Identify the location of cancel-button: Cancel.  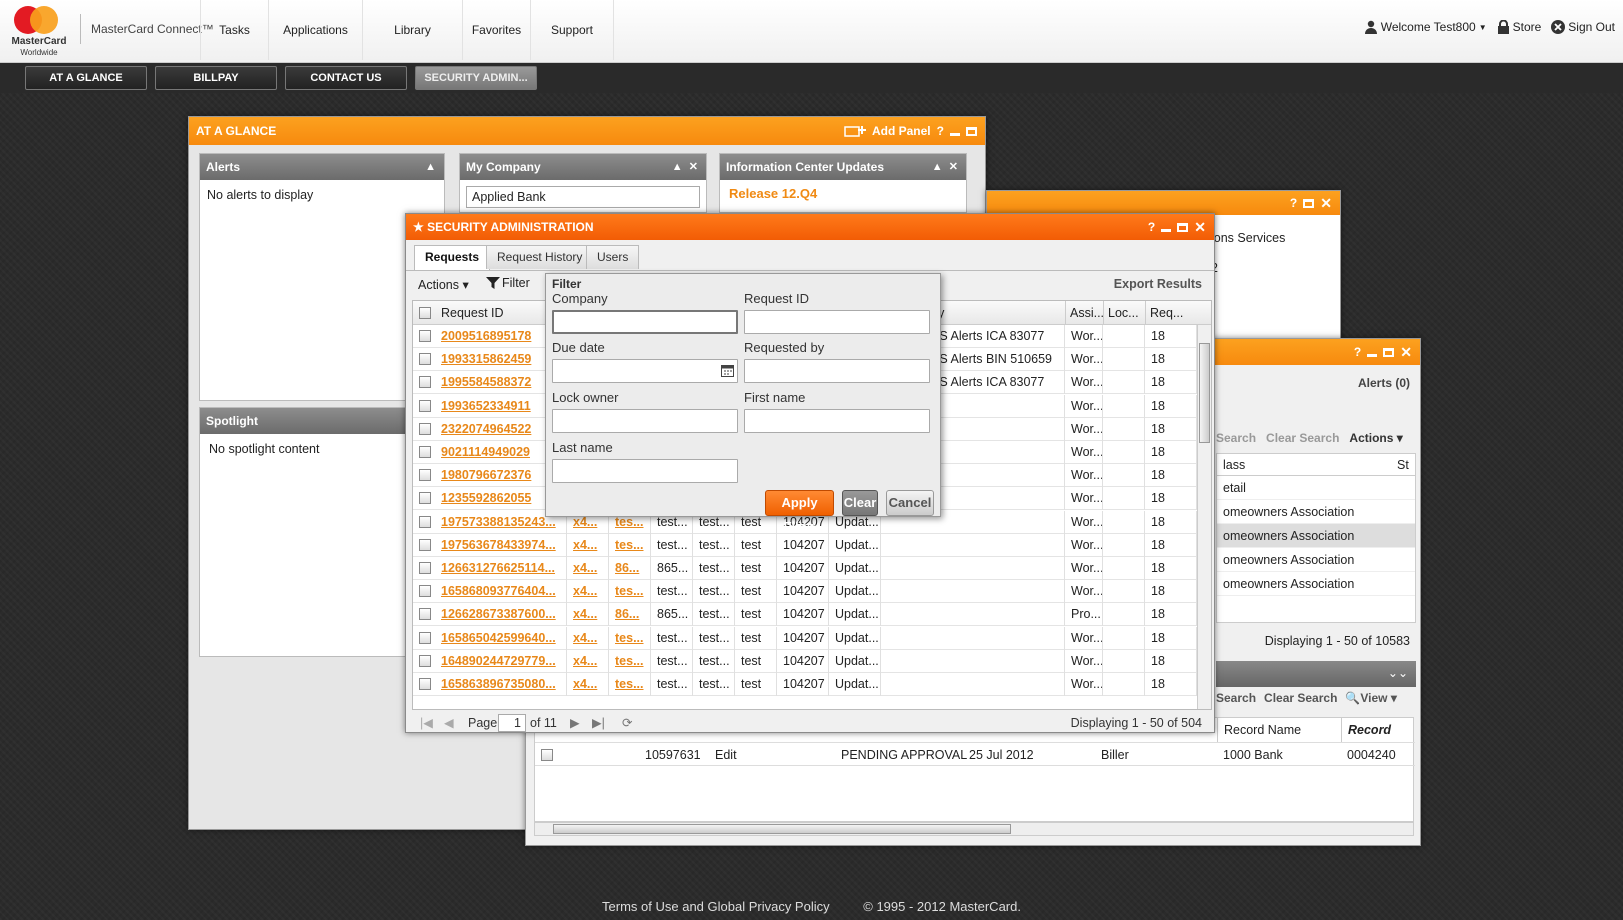
(910, 503).